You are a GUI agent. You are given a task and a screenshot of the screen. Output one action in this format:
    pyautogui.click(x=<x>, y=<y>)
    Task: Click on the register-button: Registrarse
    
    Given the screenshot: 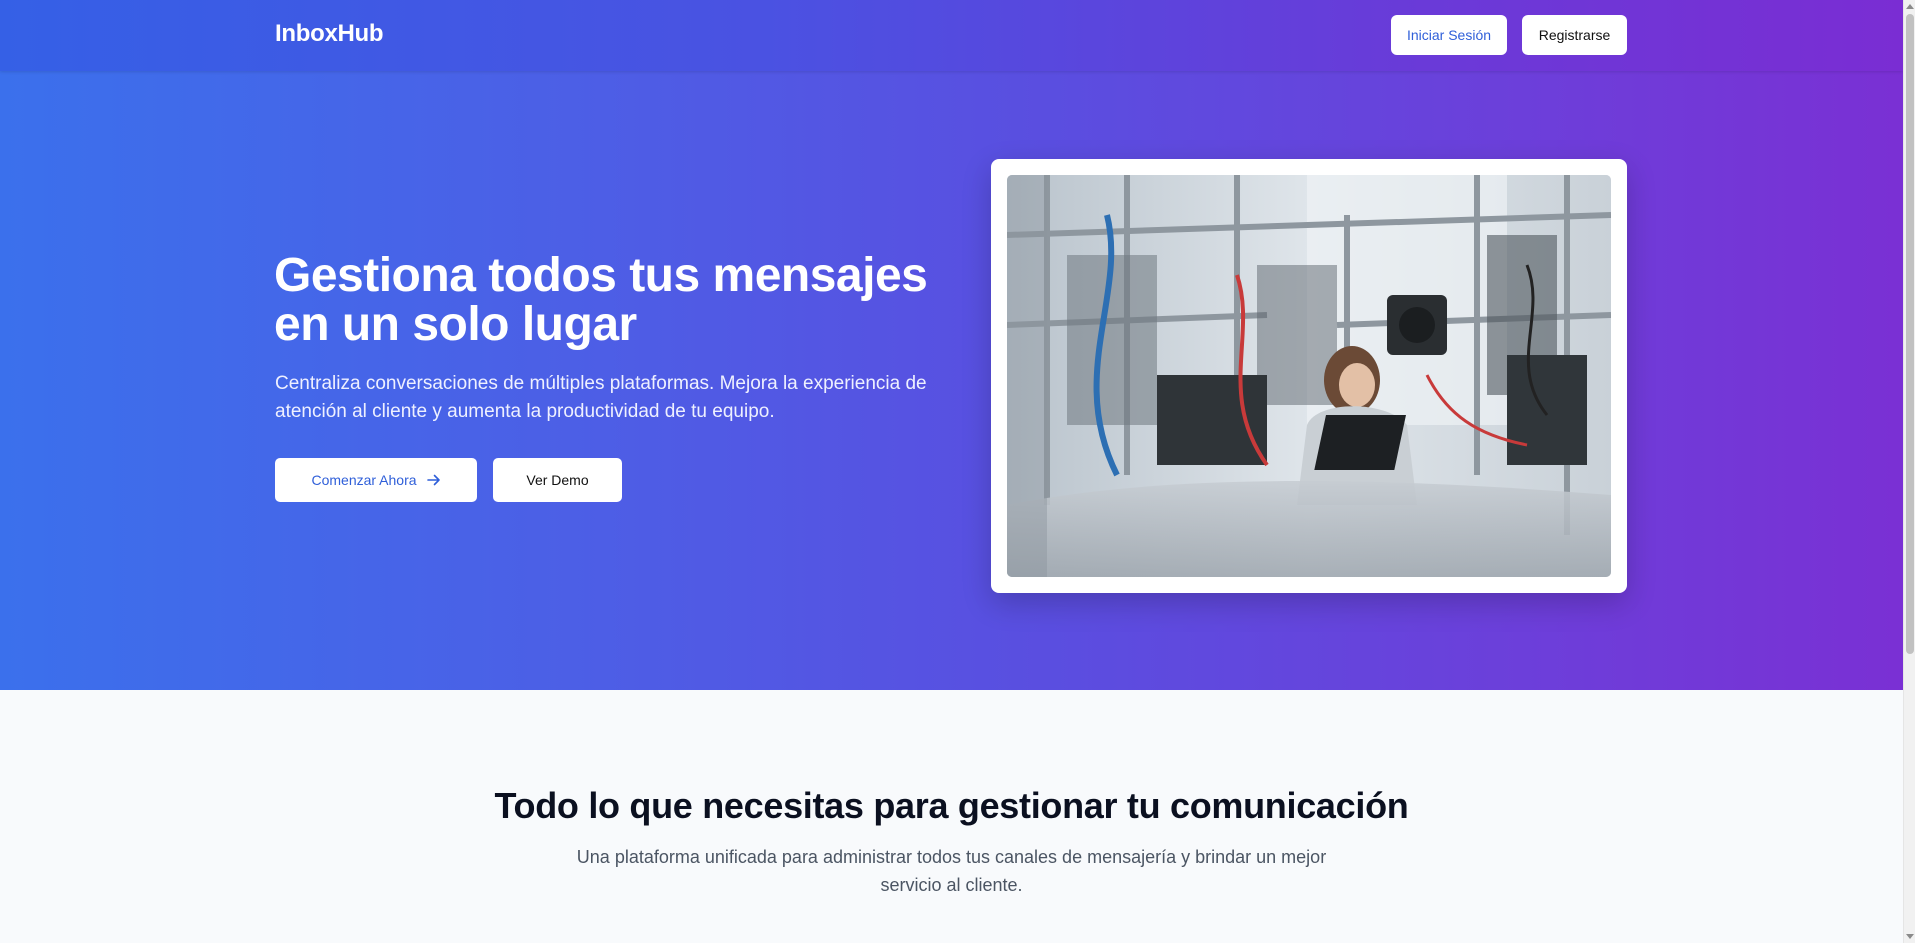 What is the action you would take?
    pyautogui.click(x=1574, y=35)
    